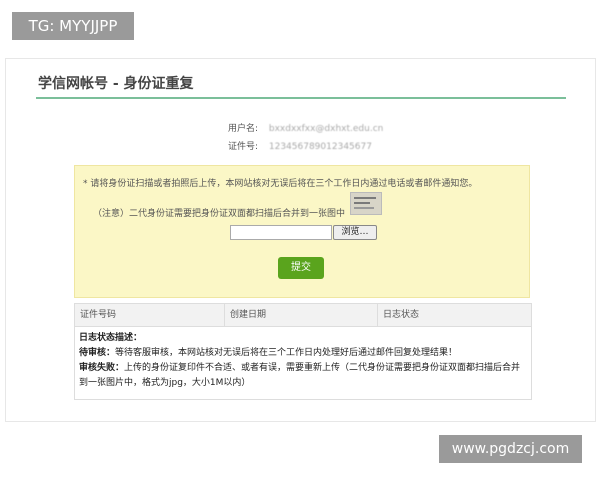  What do you see at coordinates (111, 338) in the screenshot?
I see `status-desc-heading: 日志状态描述：` at bounding box center [111, 338].